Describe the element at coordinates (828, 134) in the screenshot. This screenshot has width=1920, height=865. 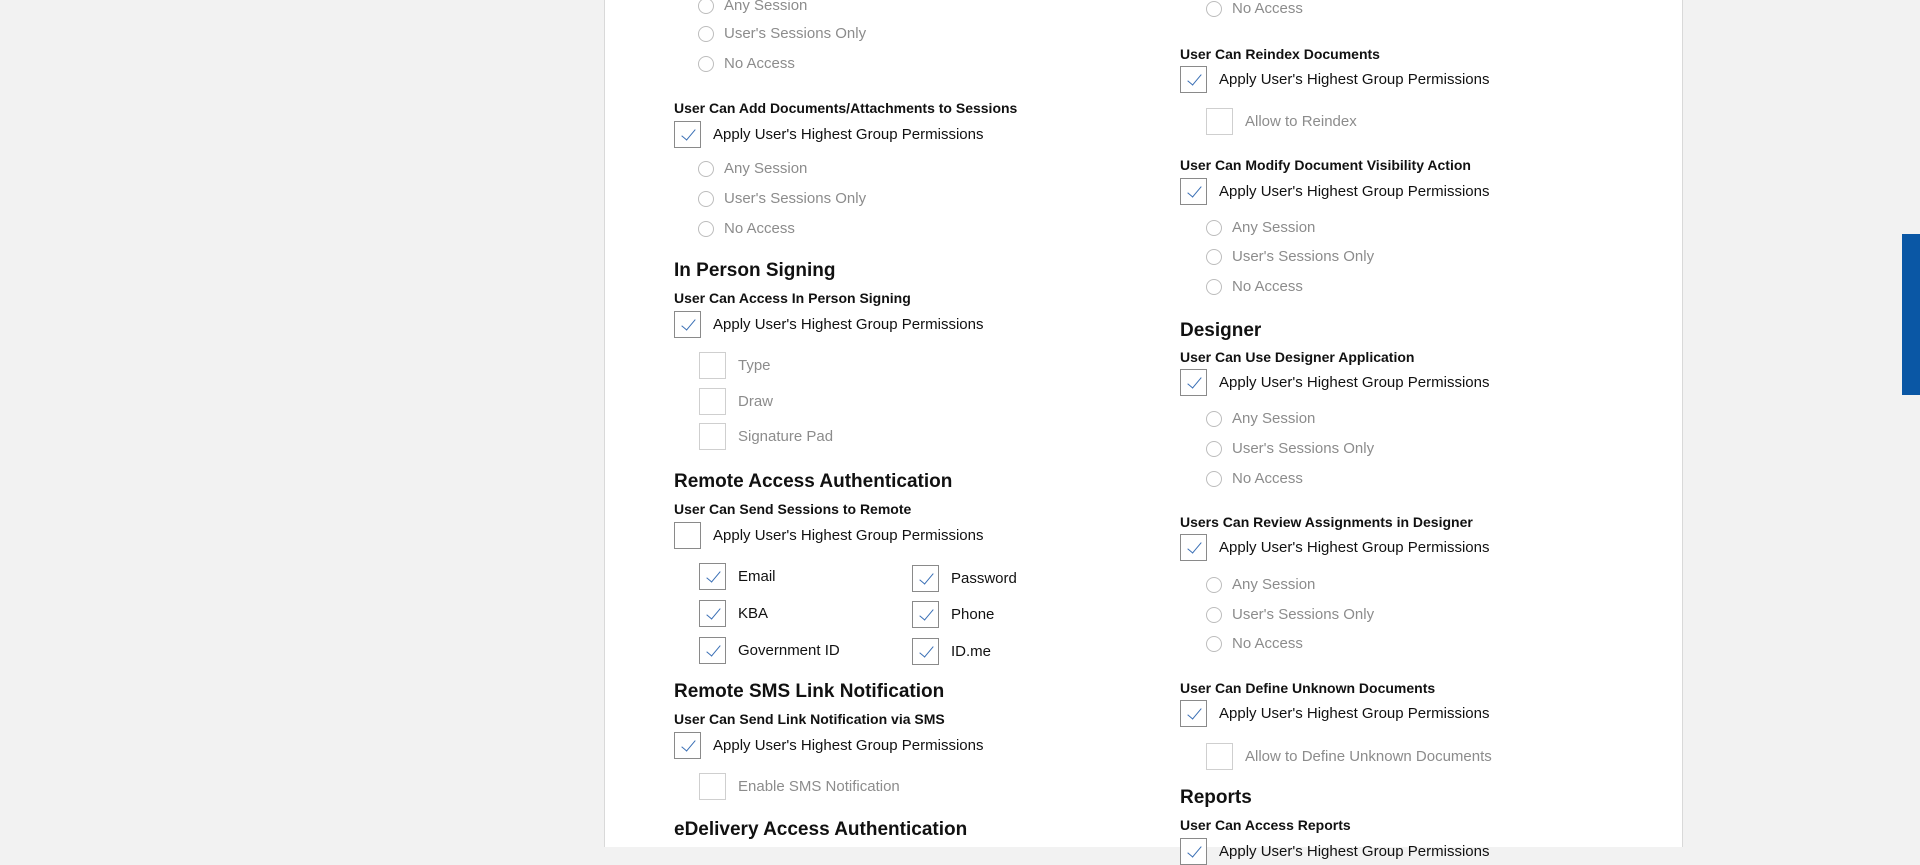
I see `add-documents-apply: Apply User's Highest Group Permissions` at that location.